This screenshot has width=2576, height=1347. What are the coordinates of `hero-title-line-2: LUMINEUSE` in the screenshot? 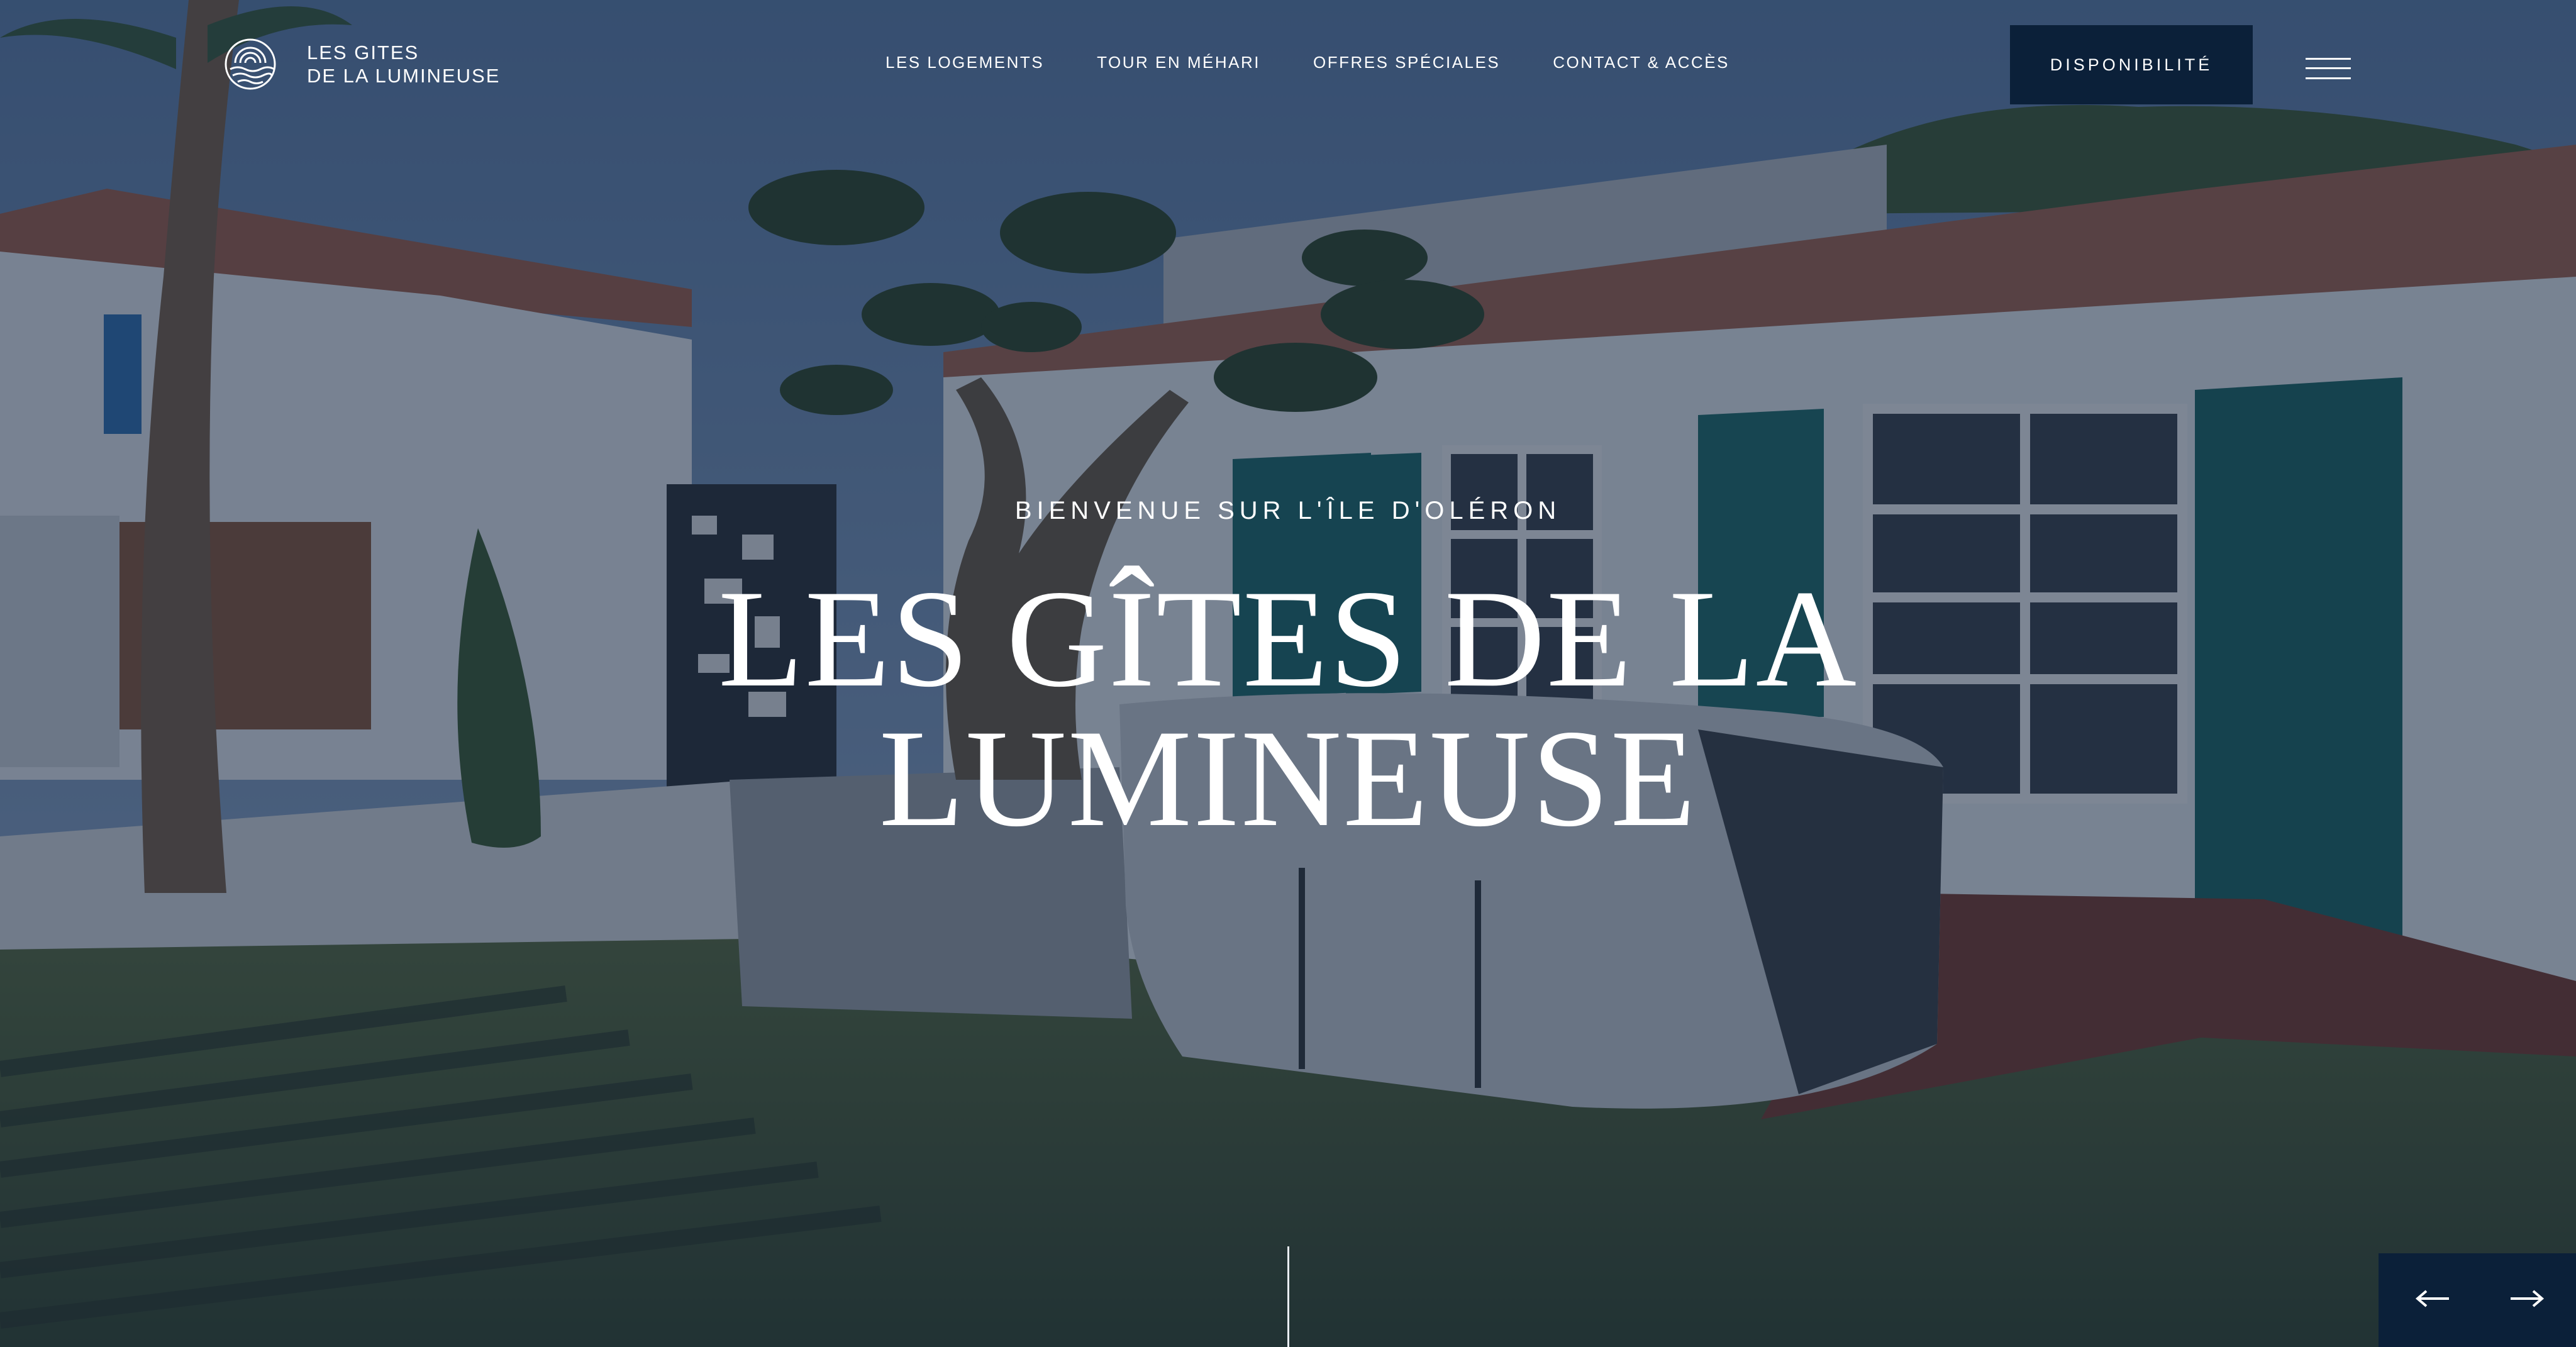 It's located at (1288, 778).